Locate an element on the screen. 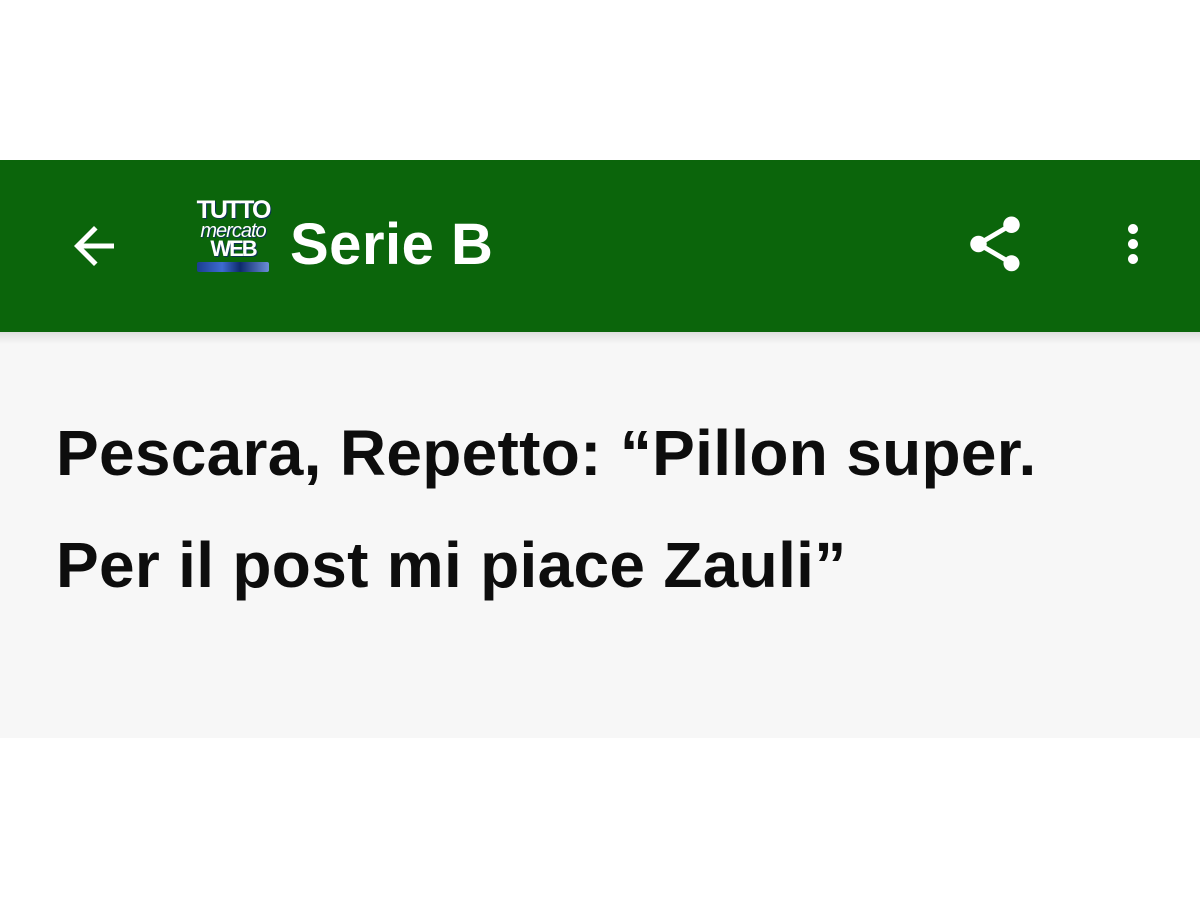  more-options-button is located at coordinates (1133, 244).